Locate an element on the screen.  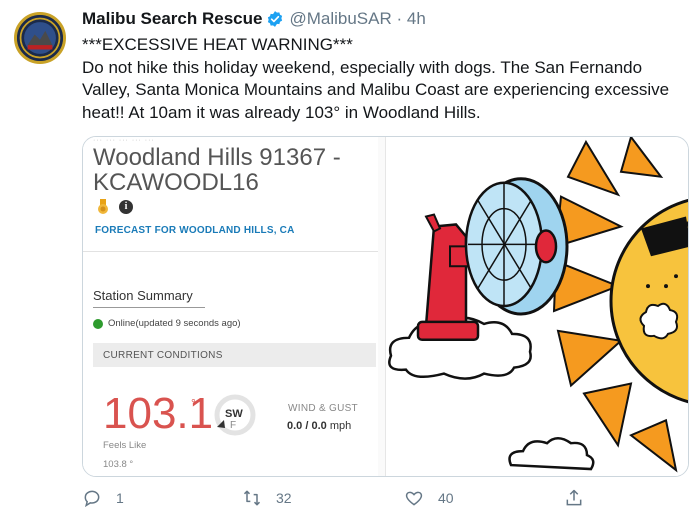
like-icon is located at coordinates (414, 498).